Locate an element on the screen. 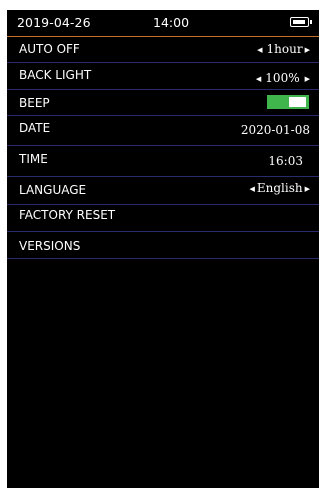 This screenshot has width=323, height=488. time-value: 16:03 is located at coordinates (285, 161).